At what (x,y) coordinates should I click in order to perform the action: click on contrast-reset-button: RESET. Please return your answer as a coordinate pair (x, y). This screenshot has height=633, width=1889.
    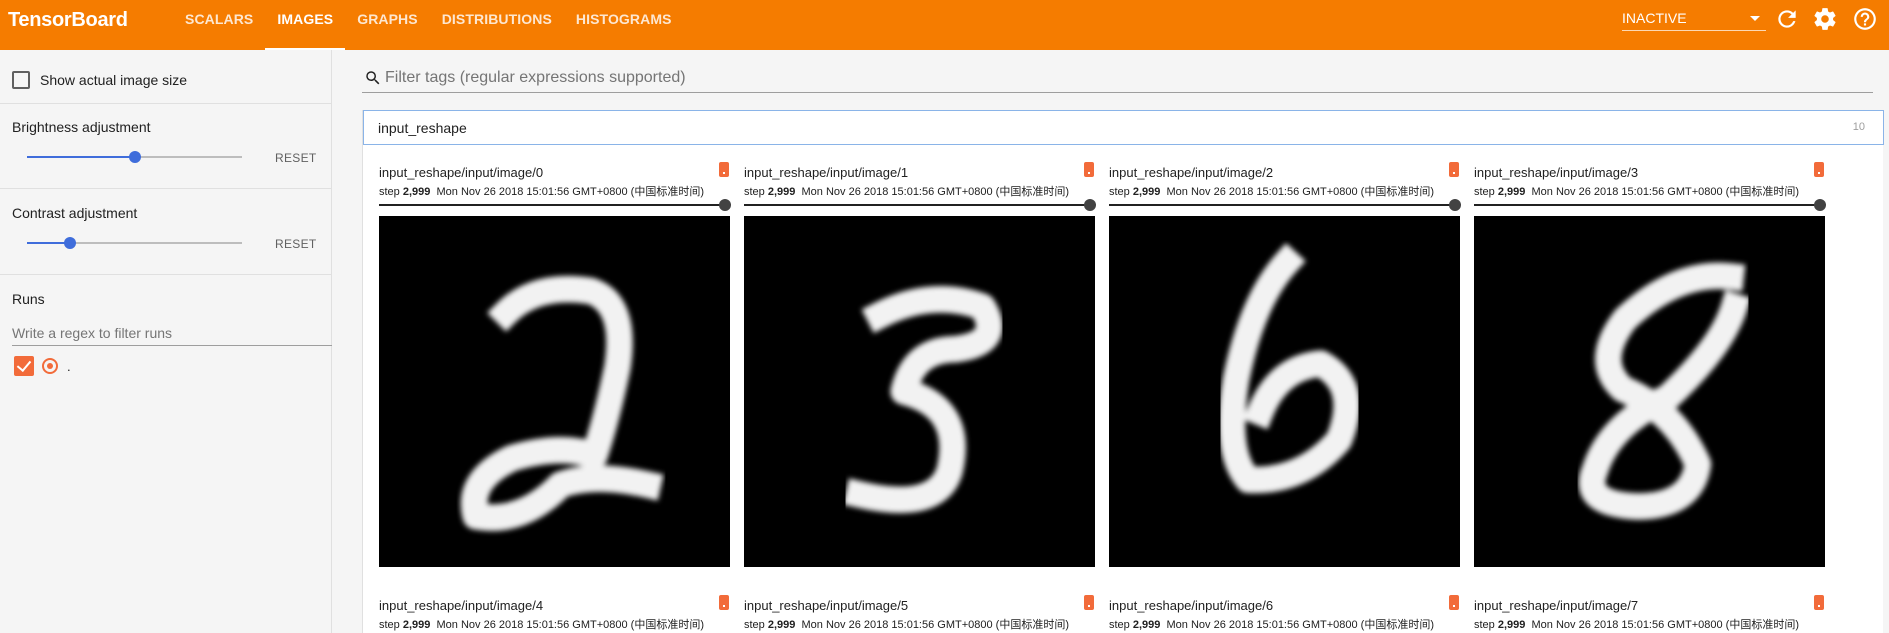
    Looking at the image, I should click on (296, 244).